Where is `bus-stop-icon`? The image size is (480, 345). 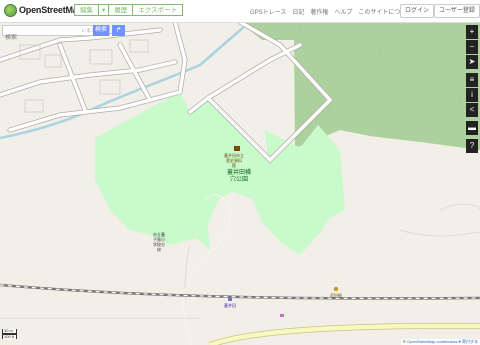
bus-stop-icon is located at coordinates (282, 315).